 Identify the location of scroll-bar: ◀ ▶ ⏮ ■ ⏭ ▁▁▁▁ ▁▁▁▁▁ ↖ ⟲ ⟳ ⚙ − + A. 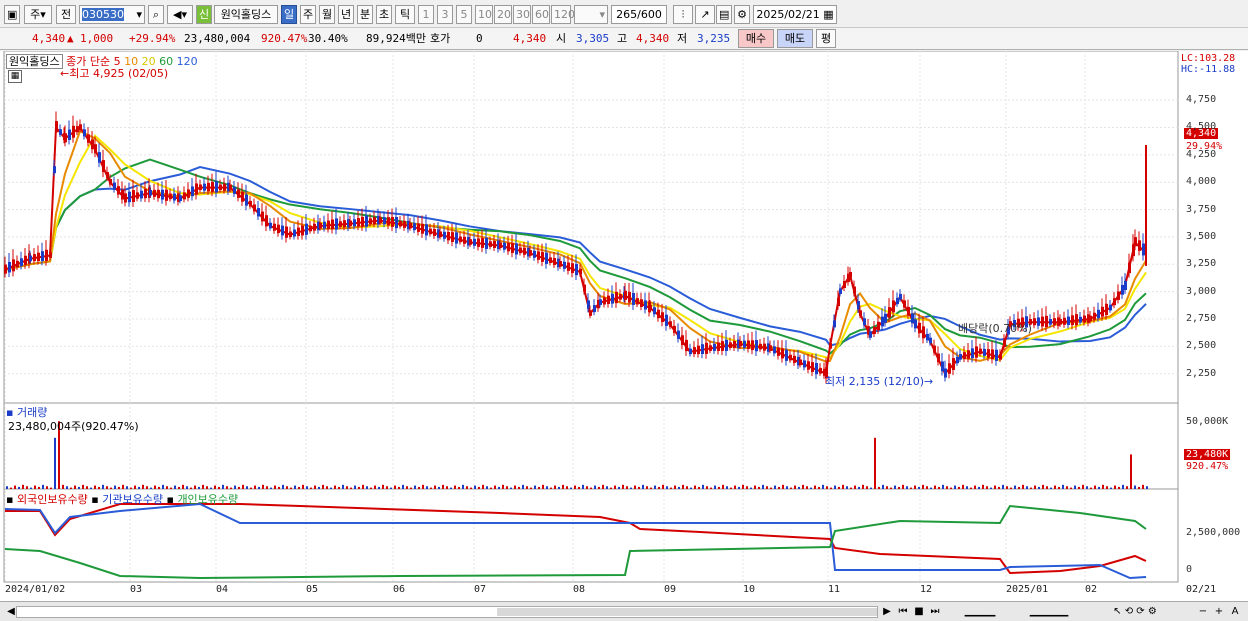
(624, 611).